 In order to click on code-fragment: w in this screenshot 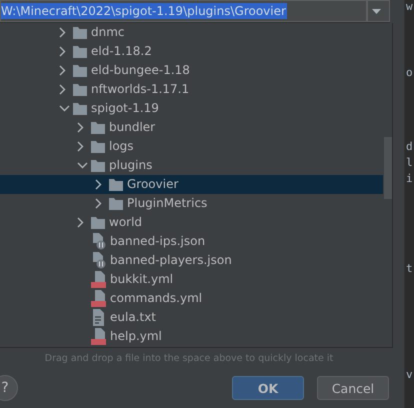, I will do `click(409, 6)`.